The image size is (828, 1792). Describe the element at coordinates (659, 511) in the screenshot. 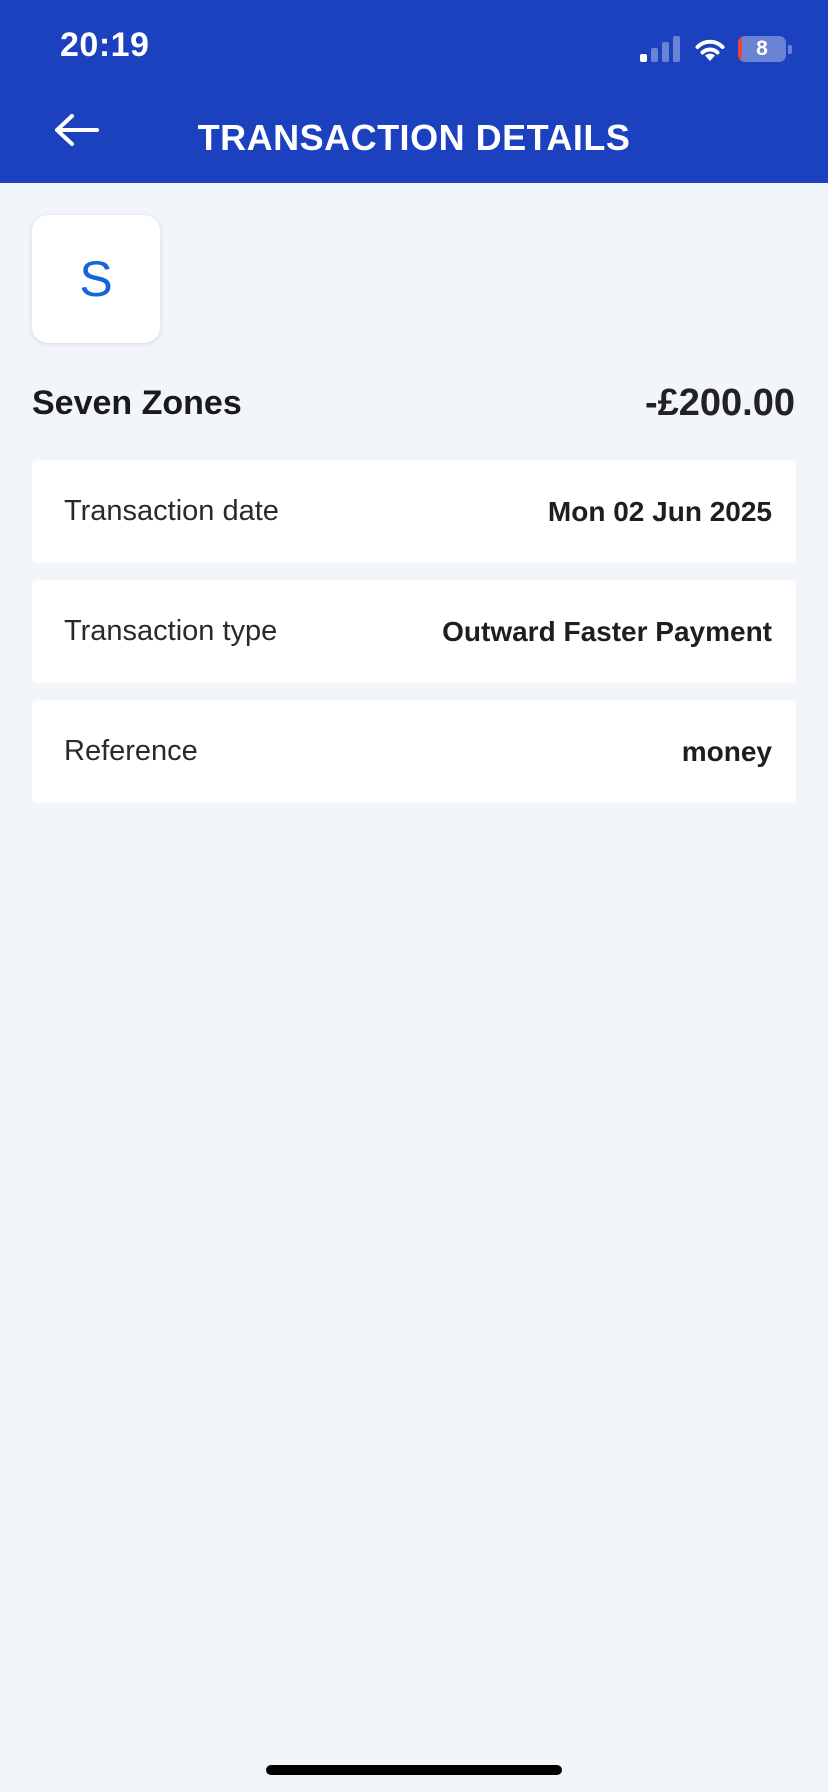

I see `detail-value: Mon 02 Jun 2025` at that location.